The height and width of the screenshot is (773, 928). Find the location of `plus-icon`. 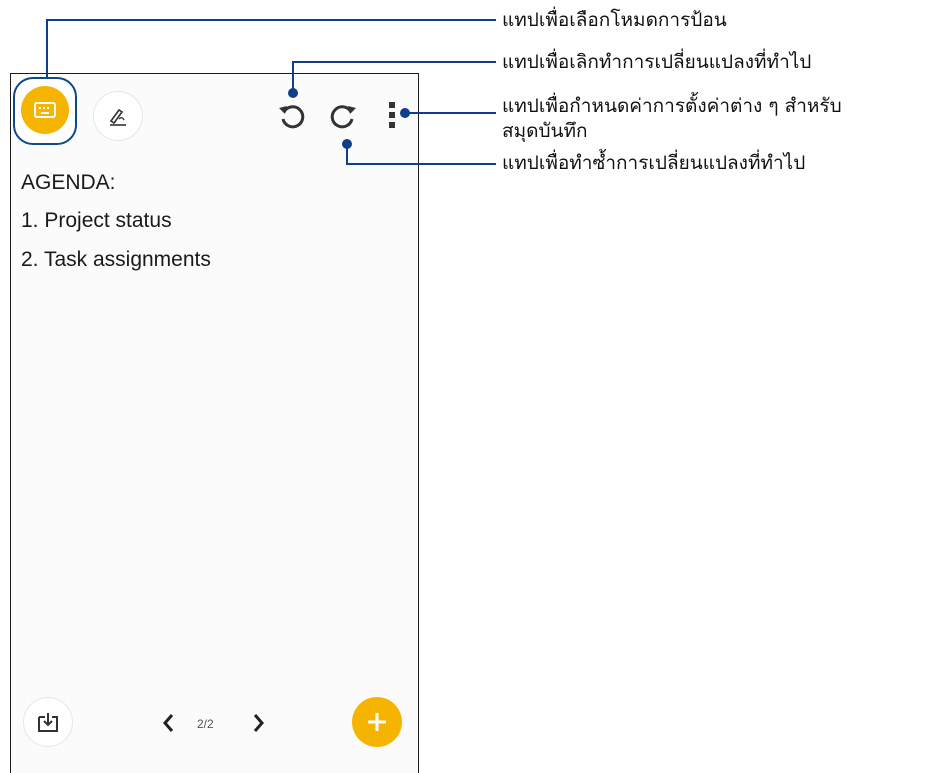

plus-icon is located at coordinates (377, 722).